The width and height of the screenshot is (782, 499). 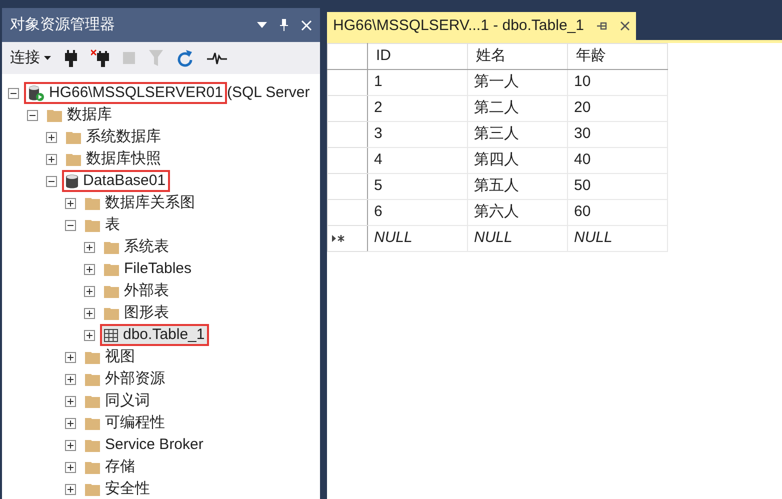 I want to click on tree-item: 安全性, so click(x=117, y=488).